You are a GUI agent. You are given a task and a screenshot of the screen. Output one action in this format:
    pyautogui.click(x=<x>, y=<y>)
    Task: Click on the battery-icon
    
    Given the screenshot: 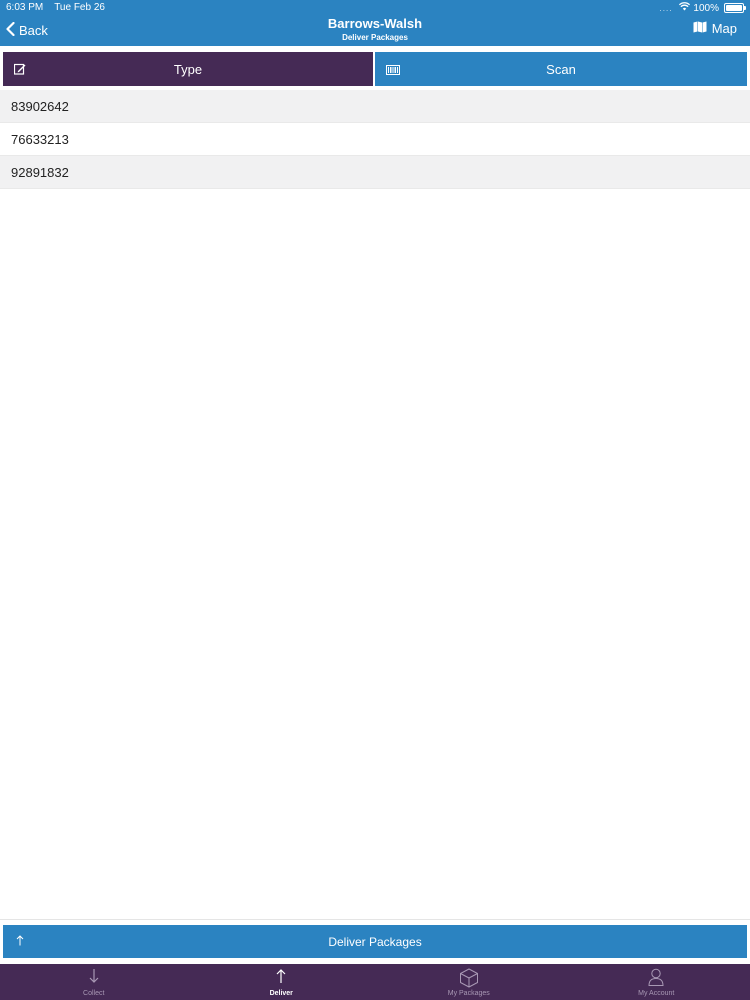 What is the action you would take?
    pyautogui.click(x=735, y=8)
    